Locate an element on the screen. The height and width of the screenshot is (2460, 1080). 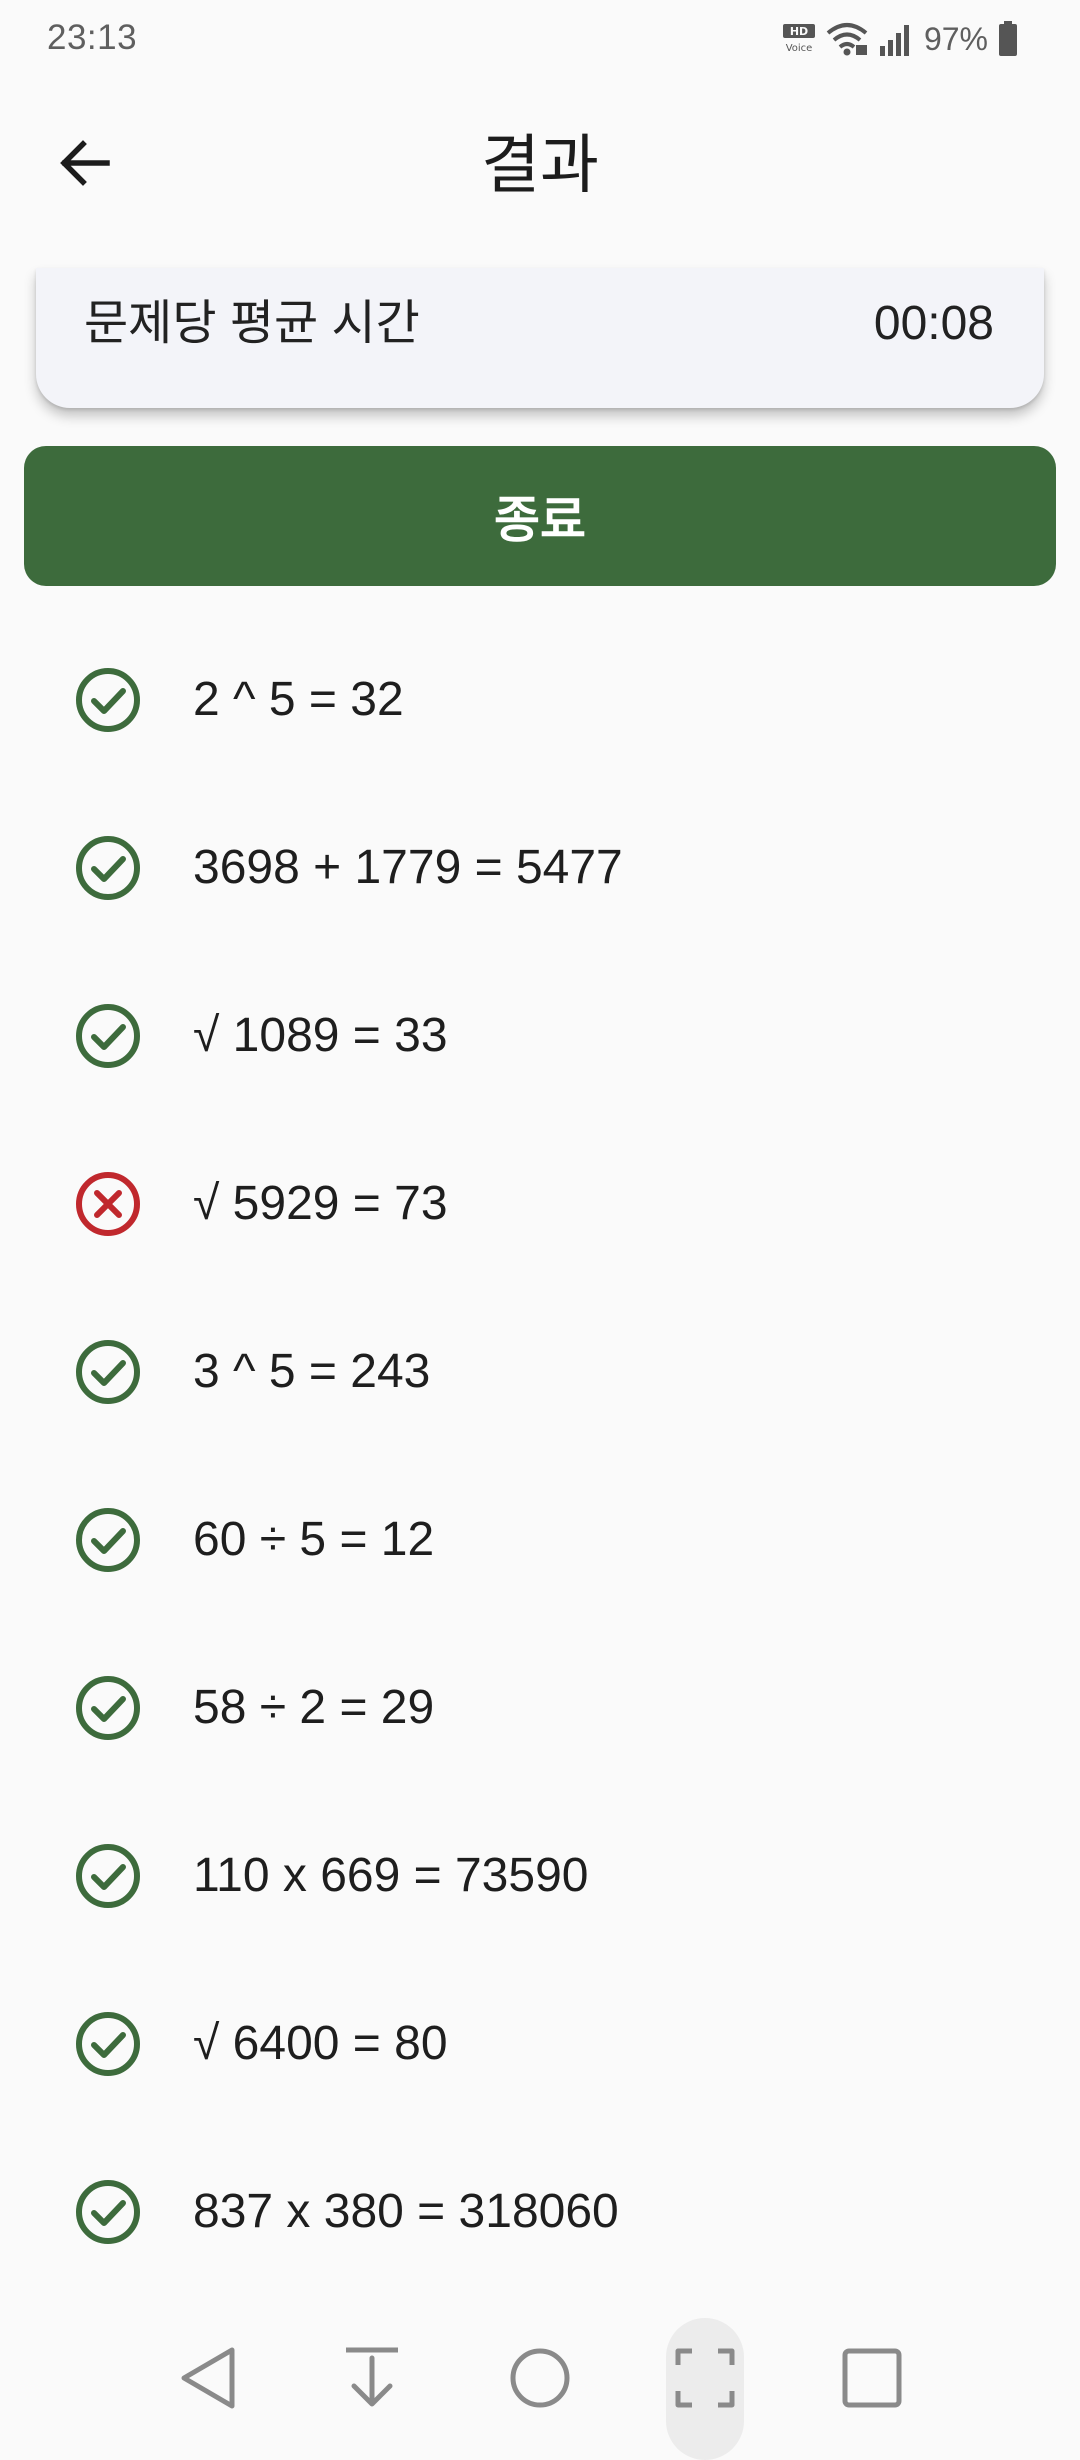
result-expression: 58 ÷ 2 = 29 is located at coordinates (314, 1707).